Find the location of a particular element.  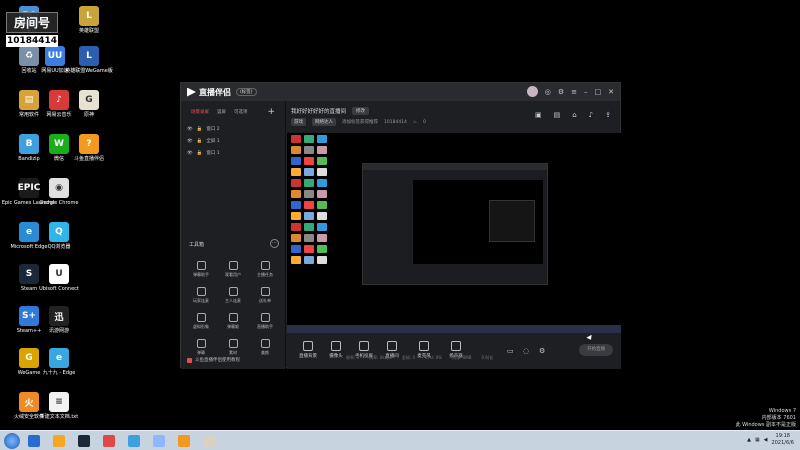

microphone-icon is located at coordinates (424, 346).